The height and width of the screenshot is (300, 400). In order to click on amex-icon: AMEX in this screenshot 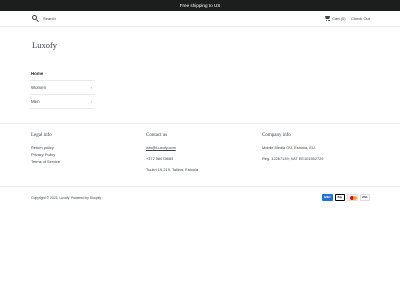, I will do `click(327, 197)`.